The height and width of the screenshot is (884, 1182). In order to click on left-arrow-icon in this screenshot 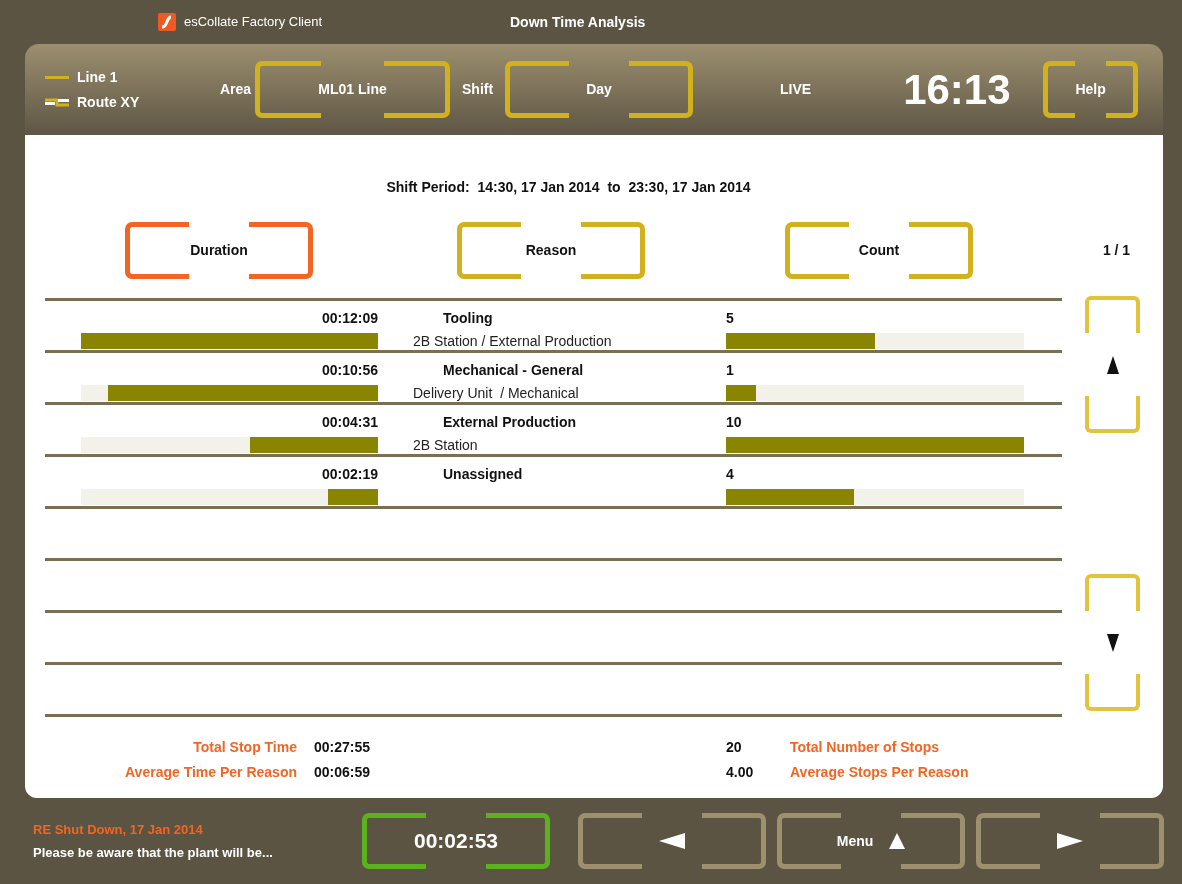, I will do `click(672, 841)`.